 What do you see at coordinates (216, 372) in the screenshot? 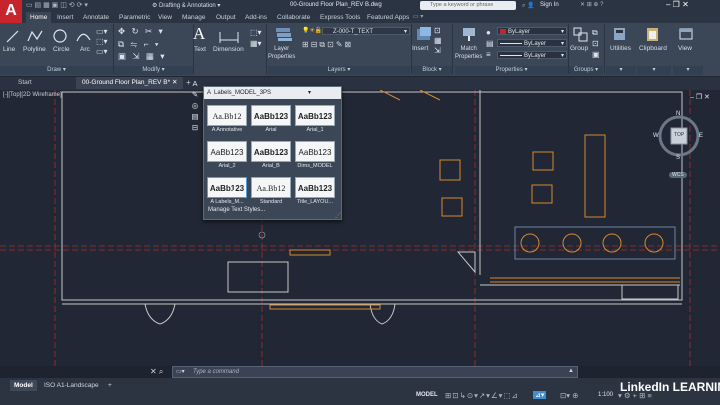
I see `command-input: Type a command` at bounding box center [216, 372].